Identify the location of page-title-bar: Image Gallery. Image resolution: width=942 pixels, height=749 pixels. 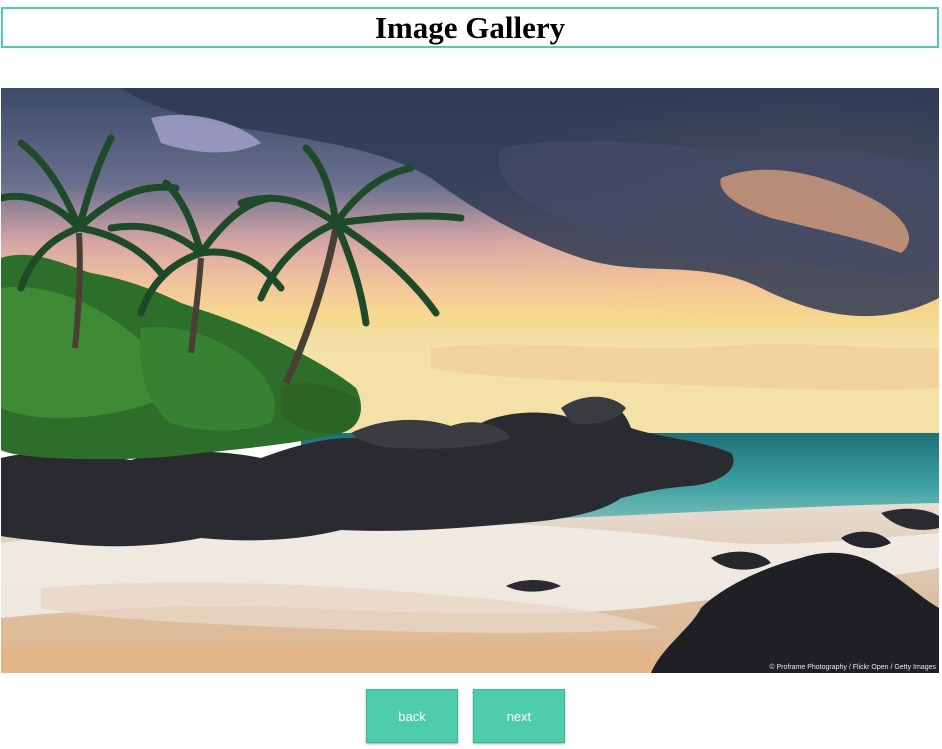
(470, 27).